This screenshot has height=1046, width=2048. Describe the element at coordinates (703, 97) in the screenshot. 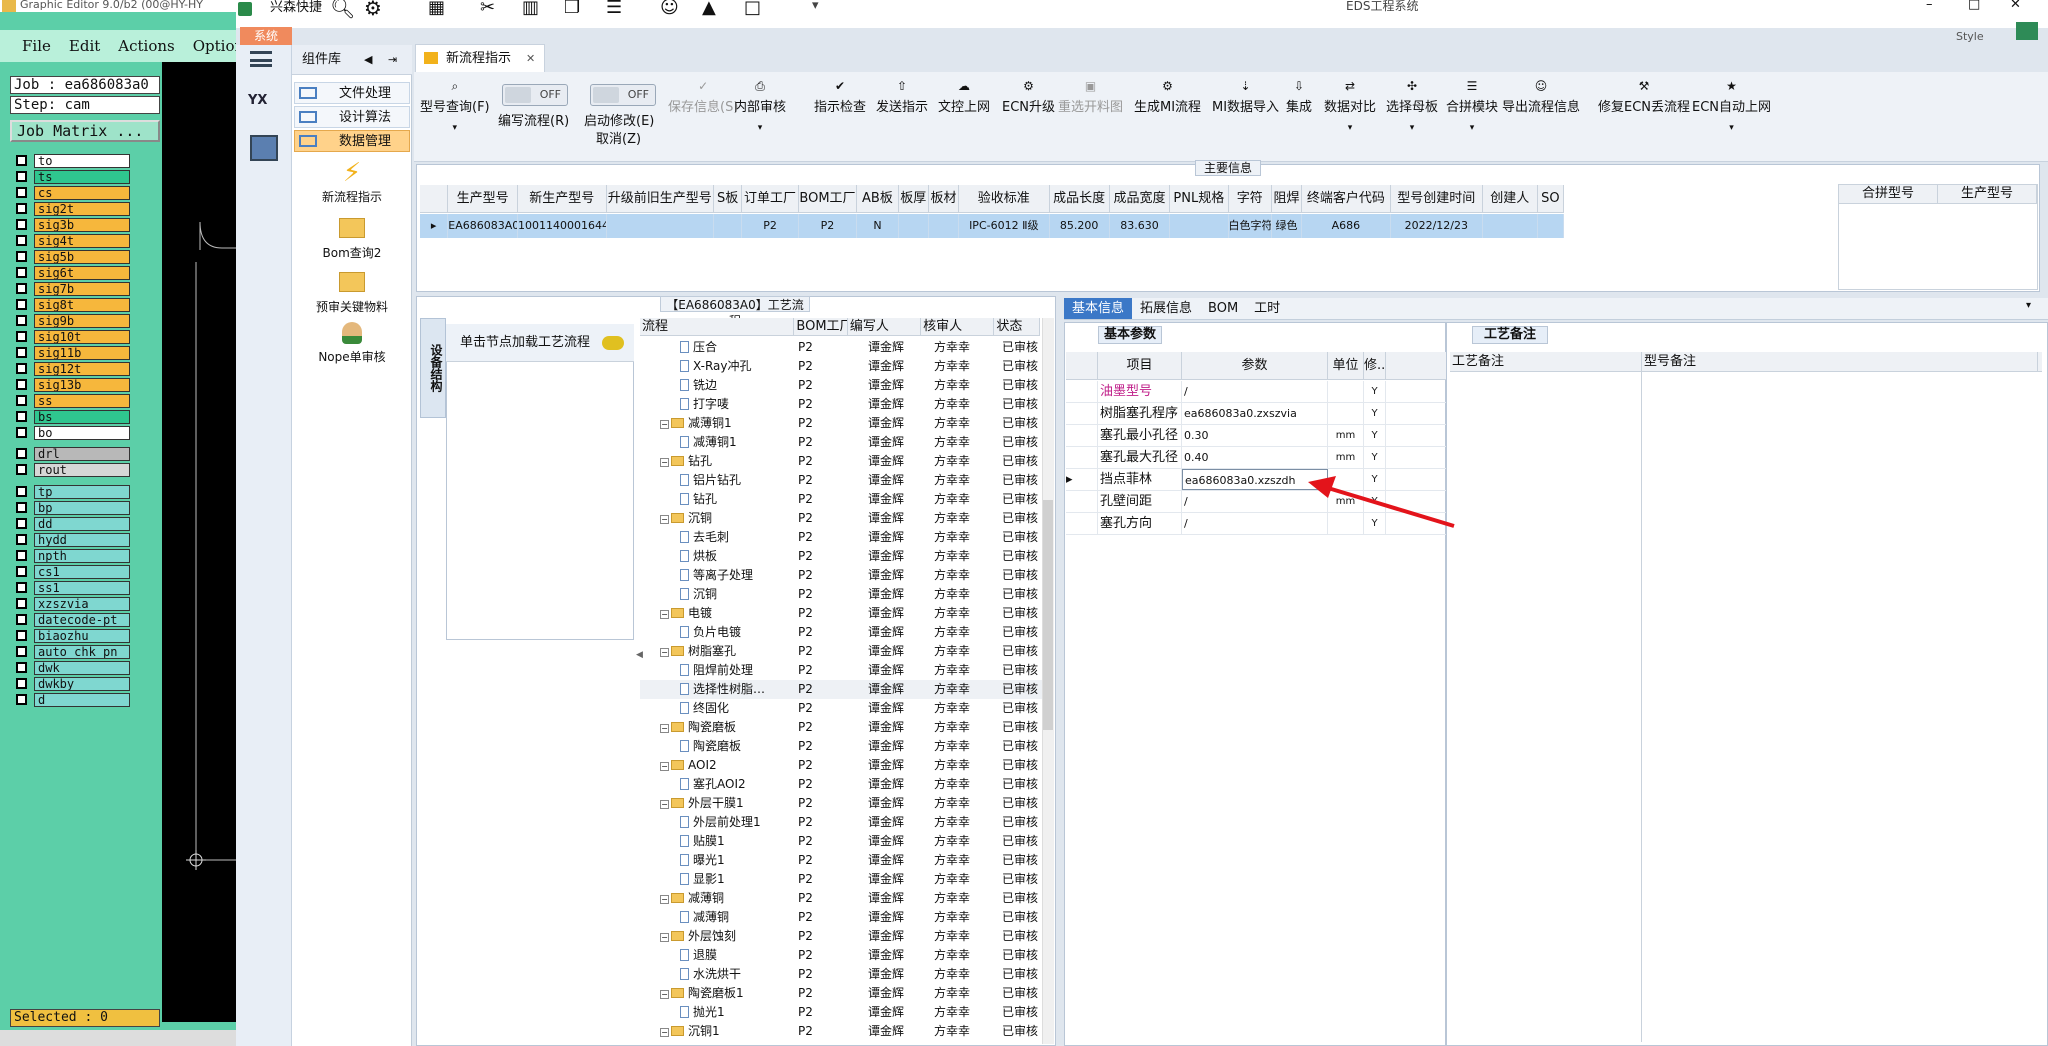

I see `save-info-button: ✓ 保存信息(S)` at that location.